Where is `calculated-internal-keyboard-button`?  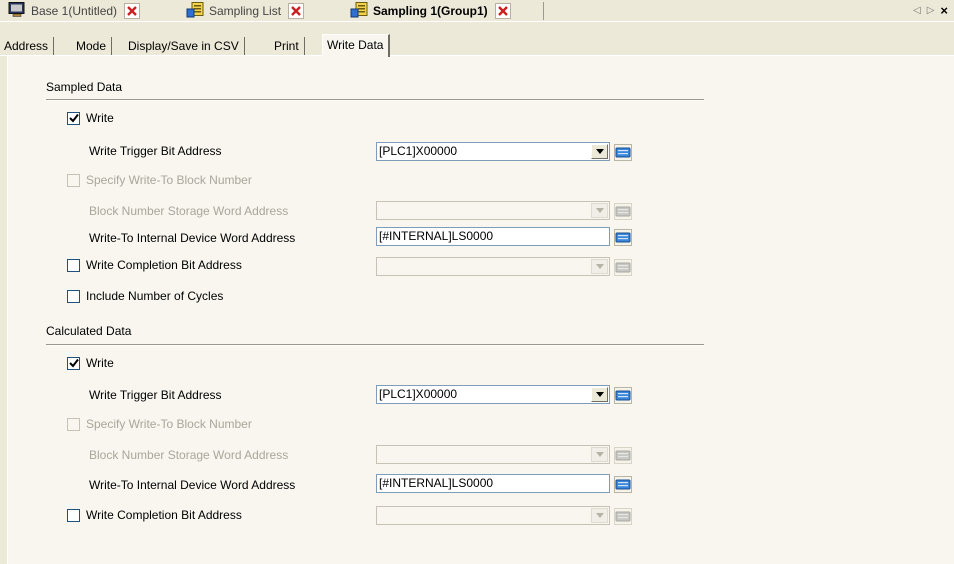 calculated-internal-keyboard-button is located at coordinates (623, 484).